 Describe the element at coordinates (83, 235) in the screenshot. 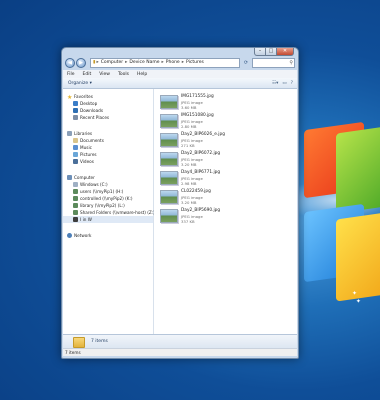

I see `sidebar-label: Network` at that location.